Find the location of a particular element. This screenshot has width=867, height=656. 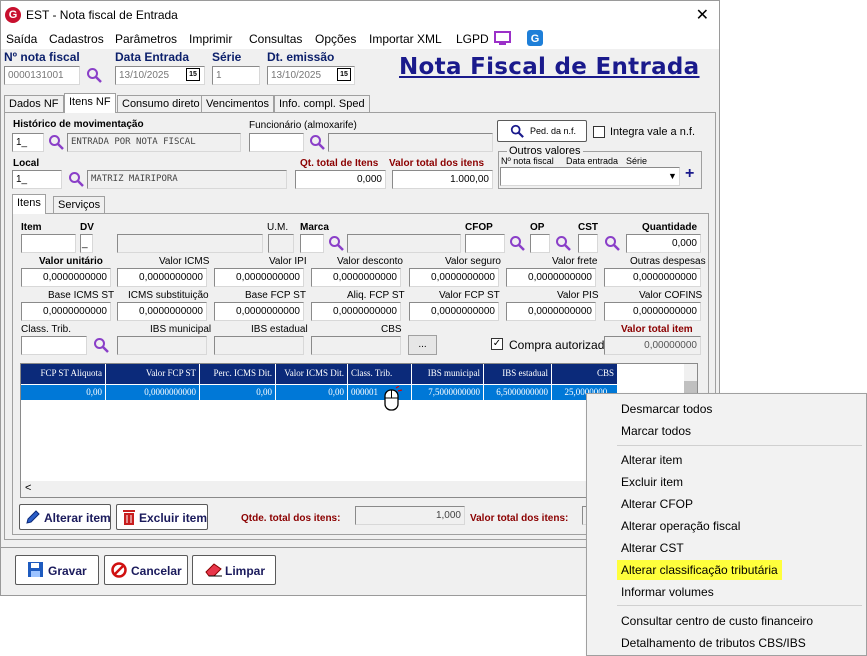

menu-parametros: Parâmetros is located at coordinates (146, 39).